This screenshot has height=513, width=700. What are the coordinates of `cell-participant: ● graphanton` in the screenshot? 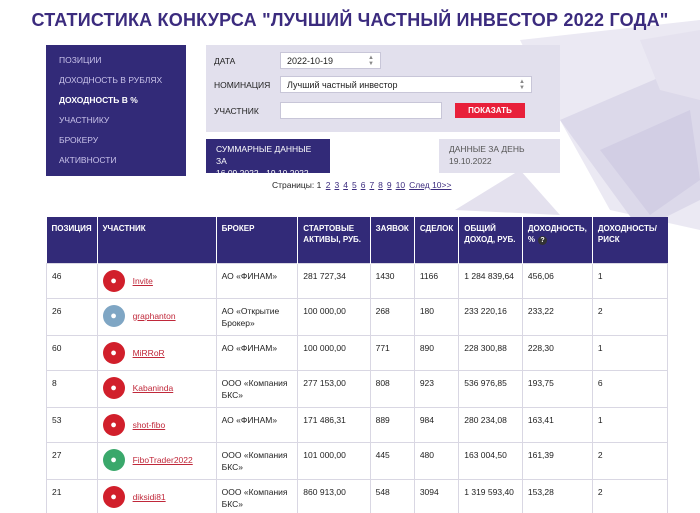 It's located at (156, 316).